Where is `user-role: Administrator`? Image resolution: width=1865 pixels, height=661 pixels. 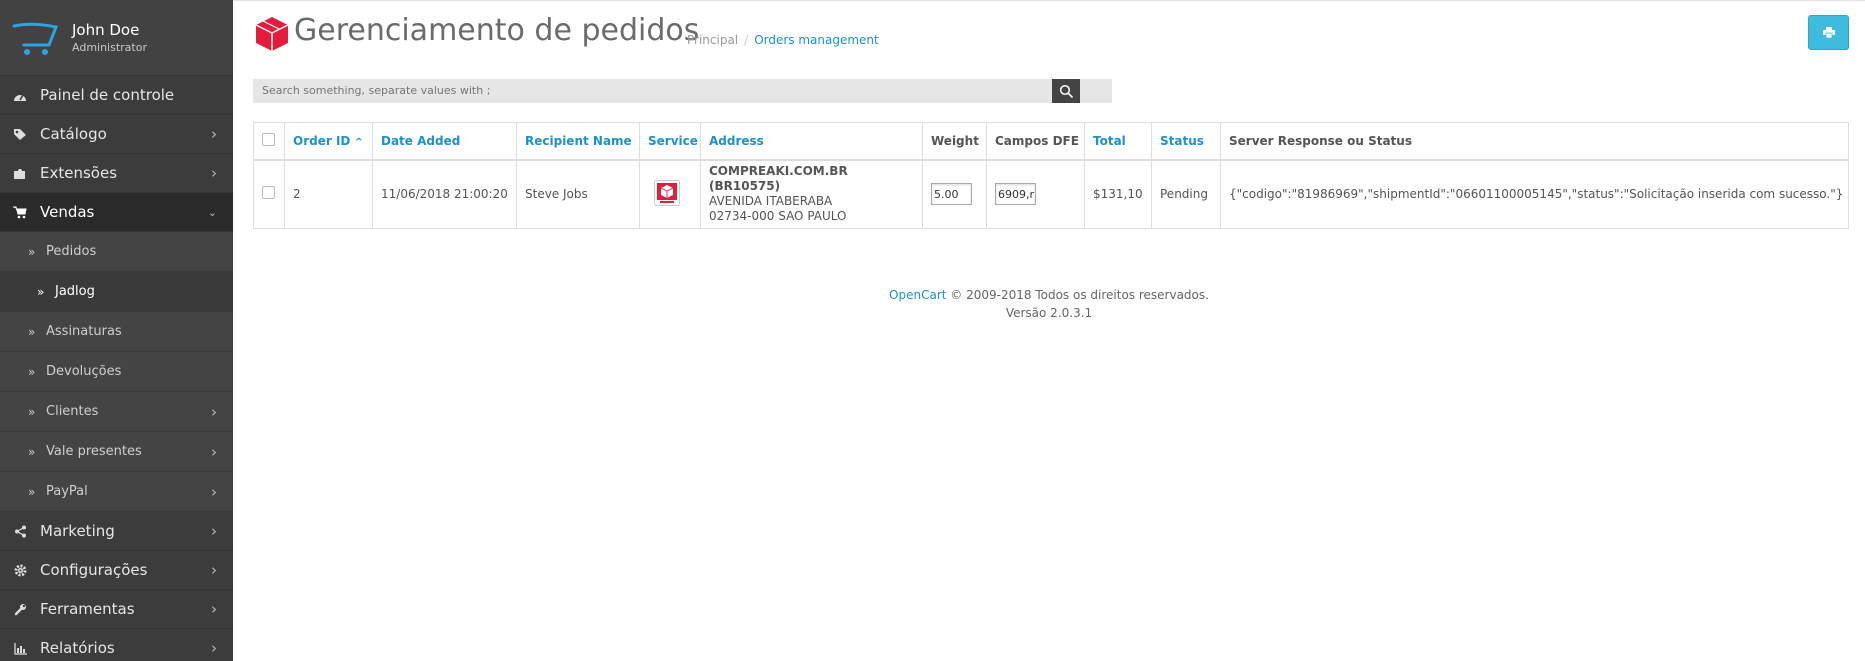 user-role: Administrator is located at coordinates (109, 47).